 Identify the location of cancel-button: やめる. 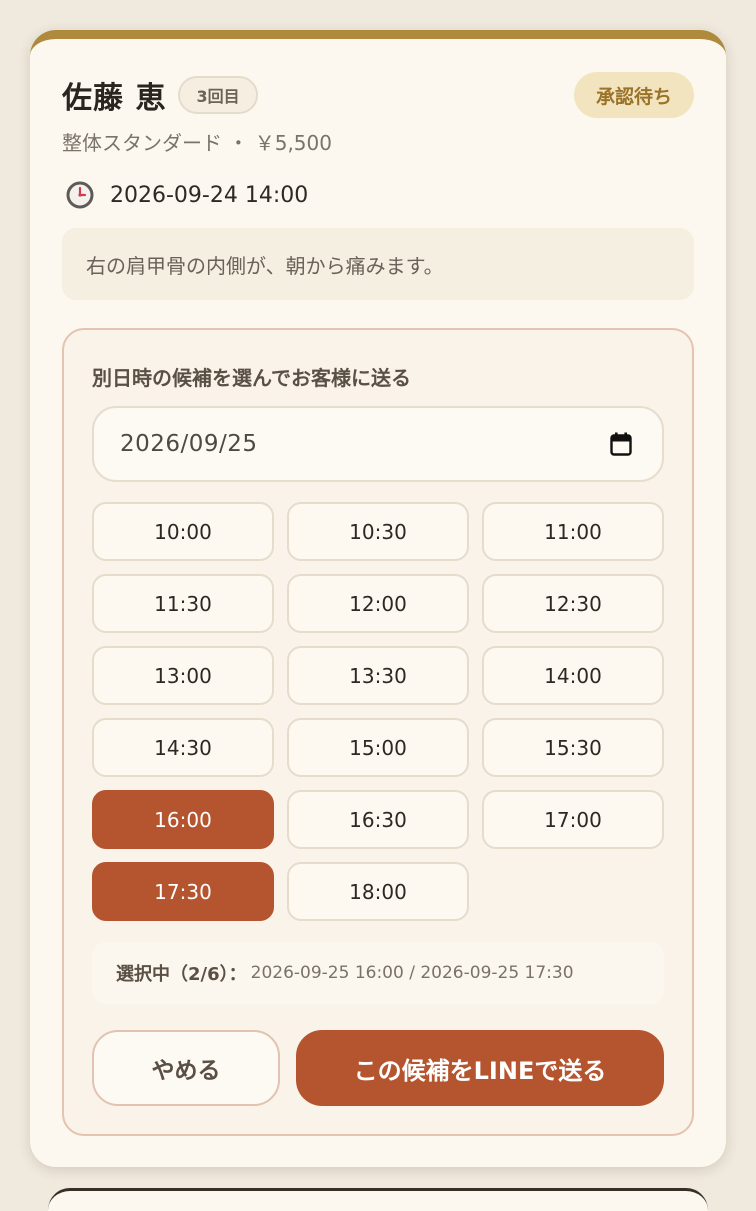
(186, 1068).